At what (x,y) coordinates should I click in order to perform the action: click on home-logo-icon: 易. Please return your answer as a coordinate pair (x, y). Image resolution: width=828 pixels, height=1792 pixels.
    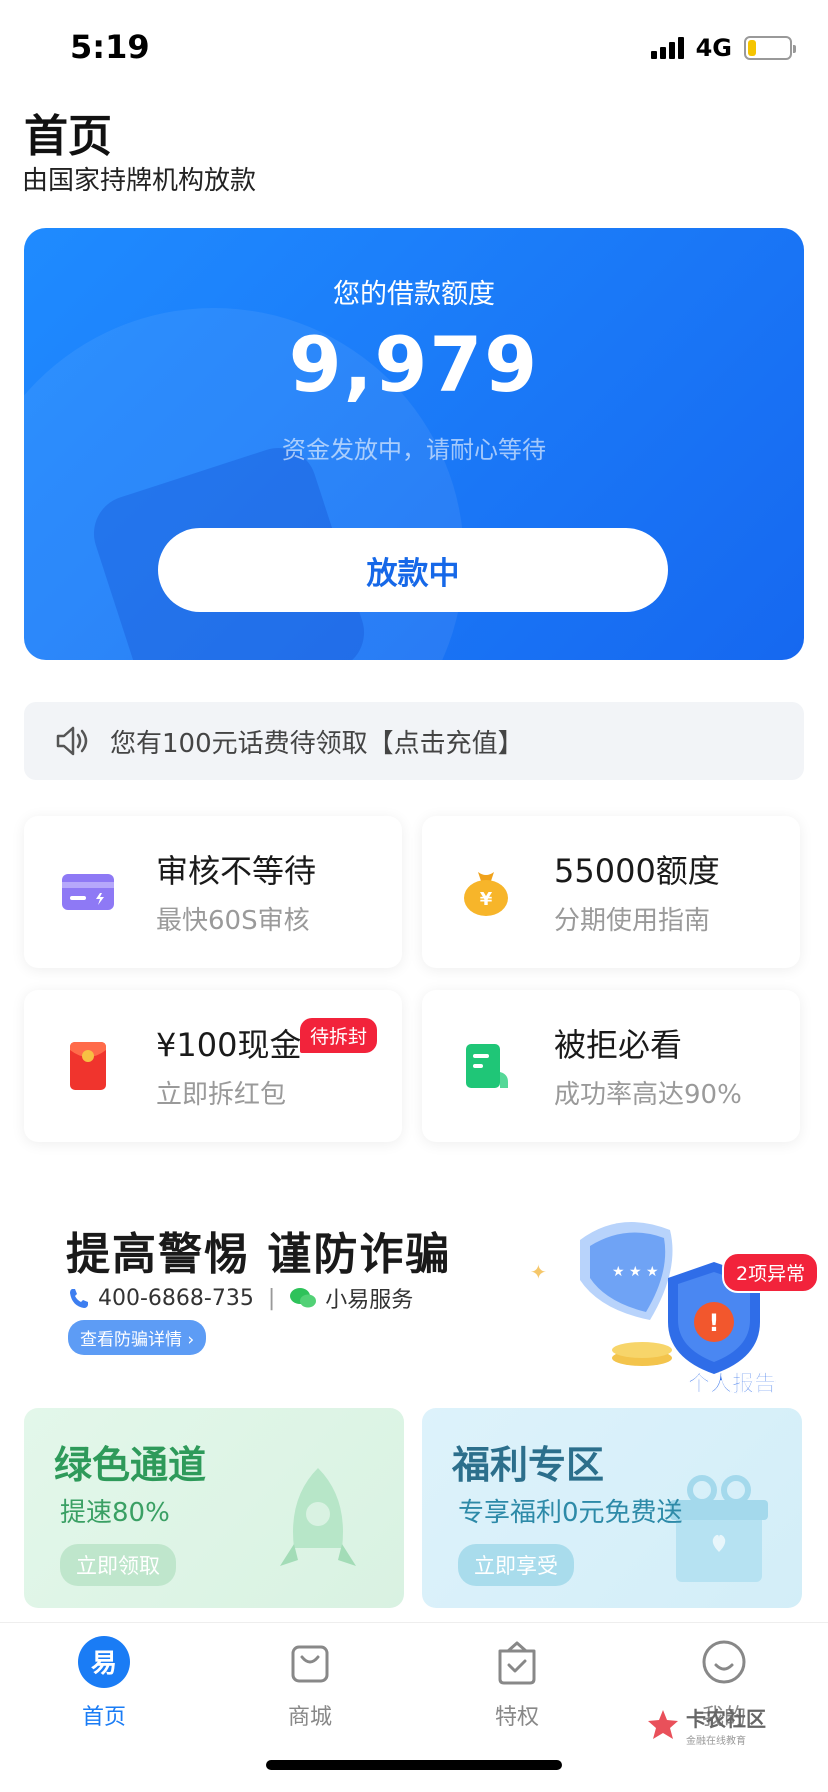
    Looking at the image, I should click on (104, 1662).